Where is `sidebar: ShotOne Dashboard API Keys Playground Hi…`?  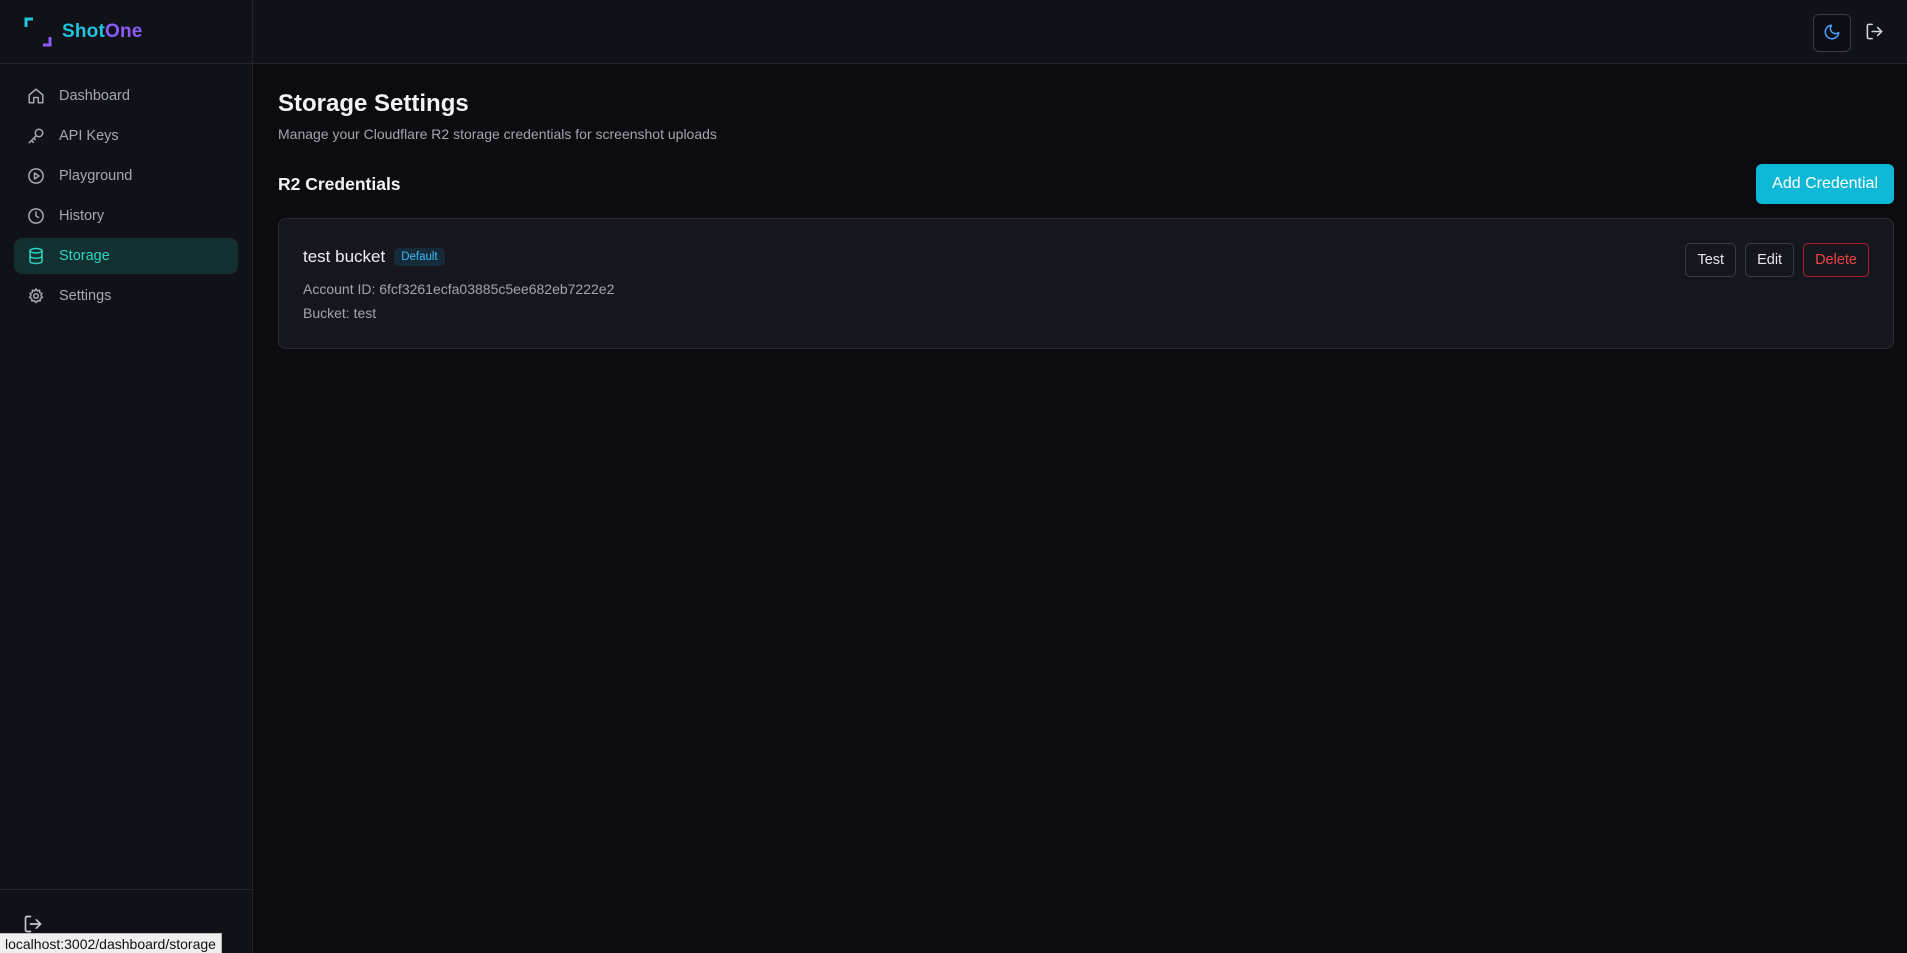 sidebar: ShotOne Dashboard API Keys Playground Hi… is located at coordinates (126, 476).